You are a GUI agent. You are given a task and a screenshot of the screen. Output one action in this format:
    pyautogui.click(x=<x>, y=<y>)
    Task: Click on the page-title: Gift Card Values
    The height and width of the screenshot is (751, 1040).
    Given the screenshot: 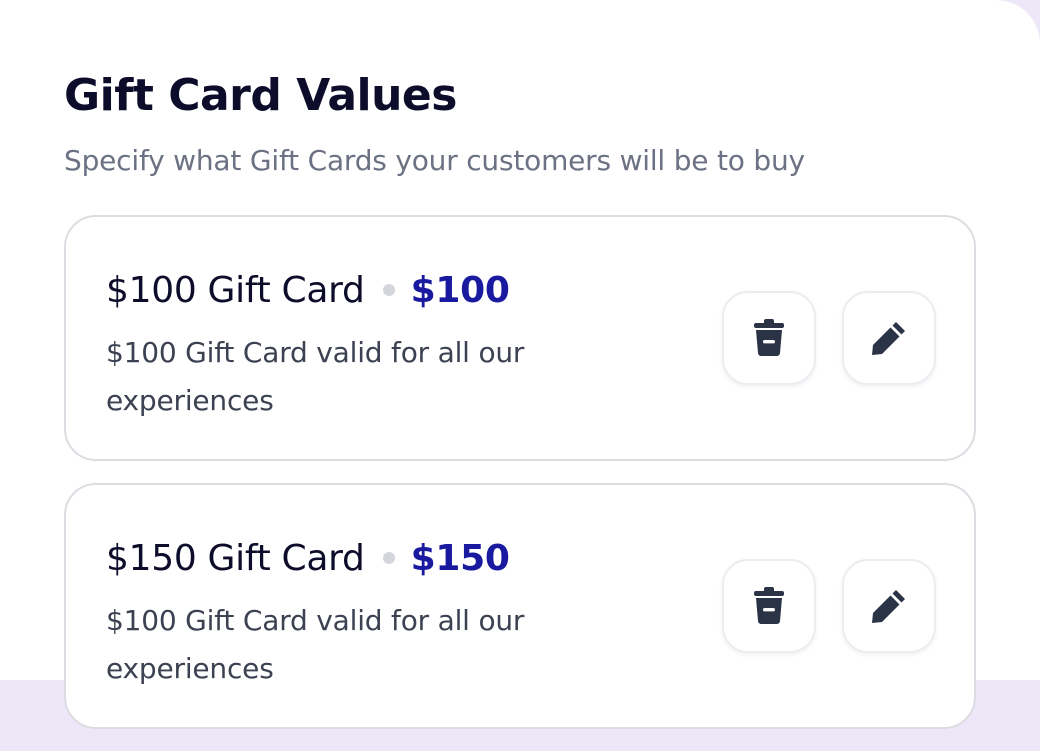 What is the action you would take?
    pyautogui.click(x=260, y=95)
    